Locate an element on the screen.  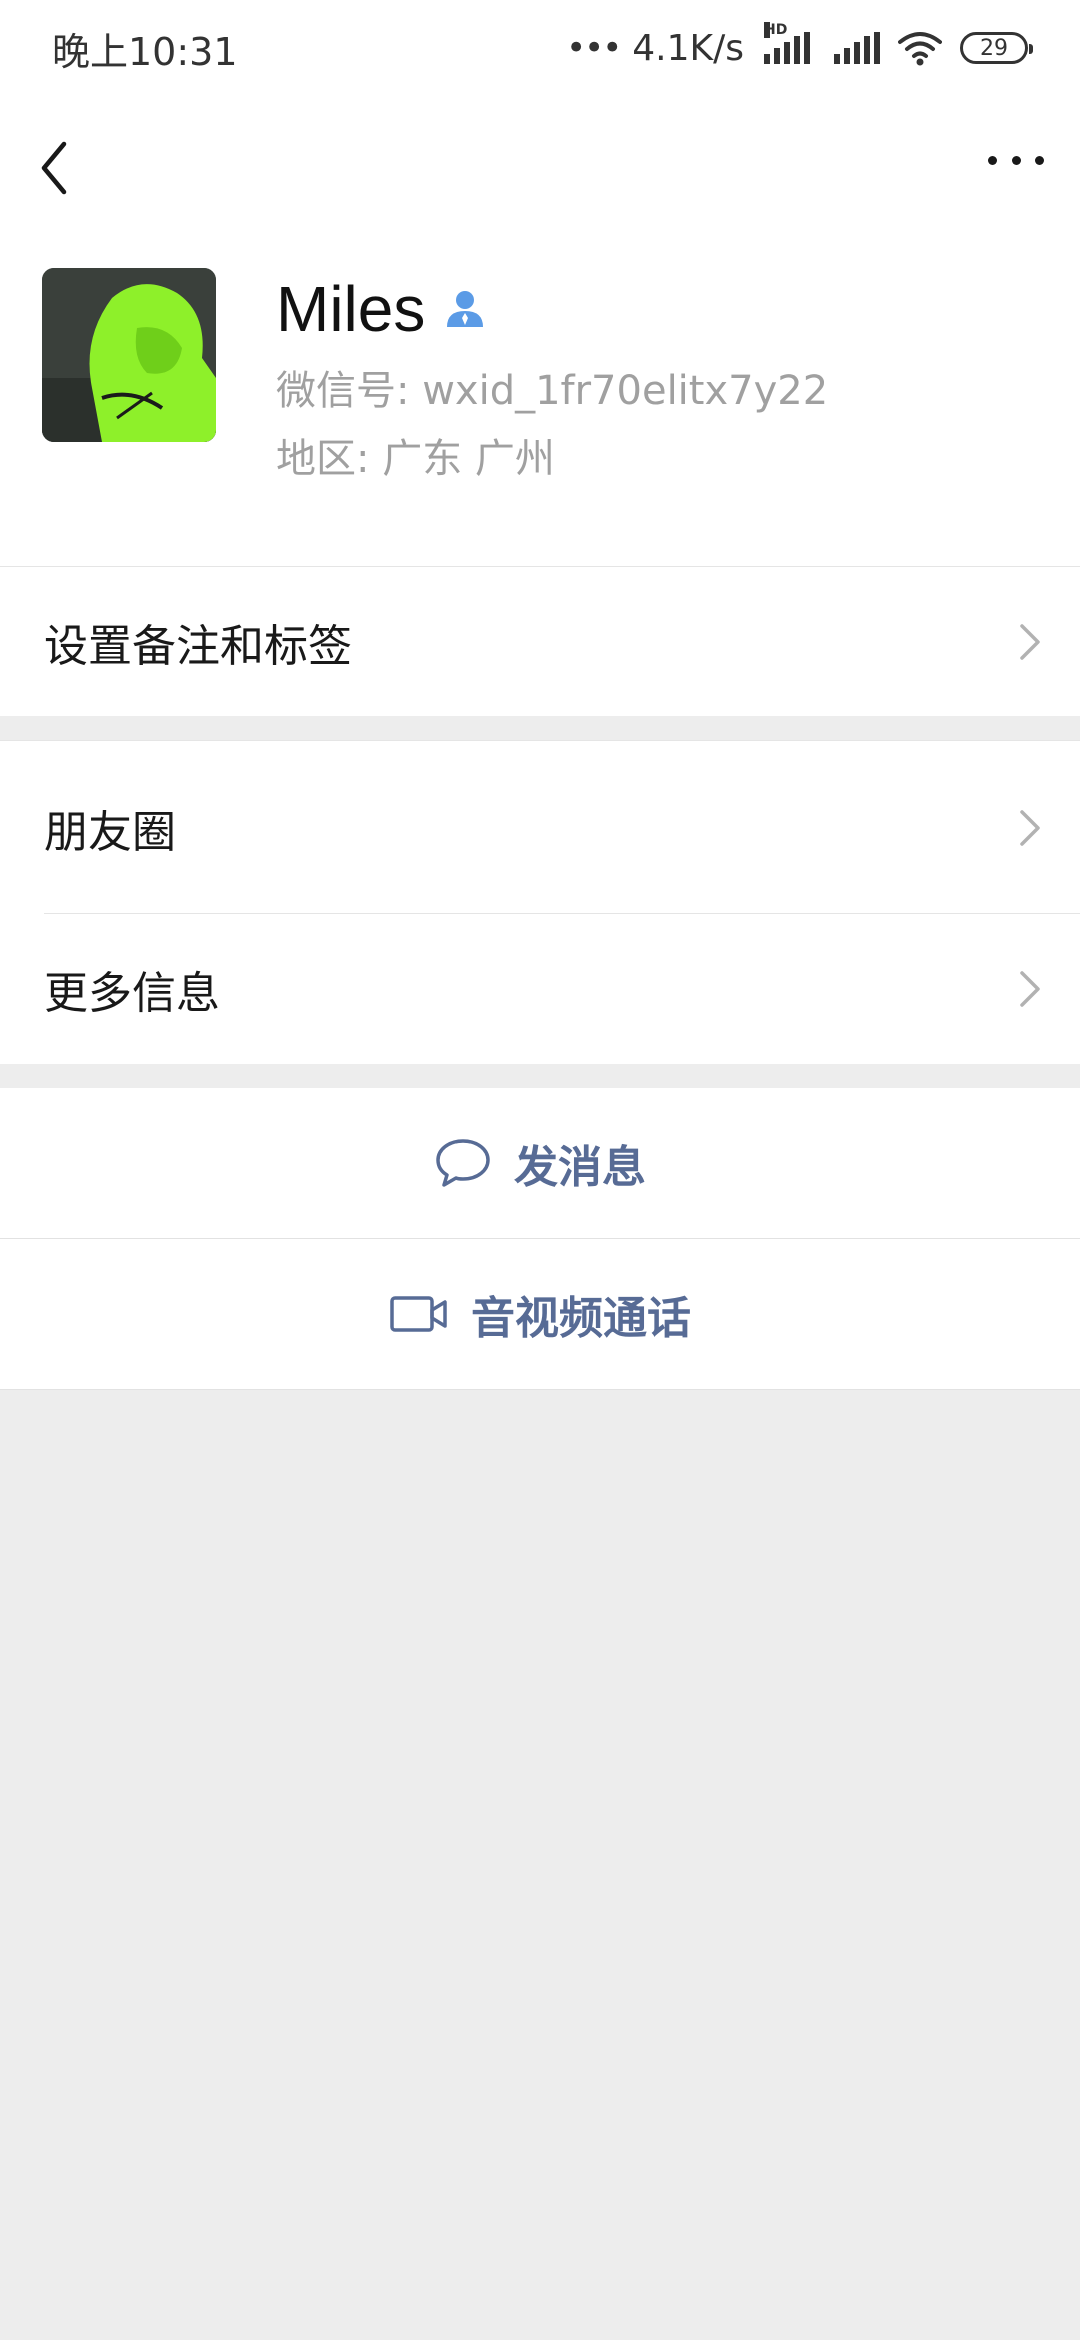
status-dots: ••• is located at coordinates (594, 48).